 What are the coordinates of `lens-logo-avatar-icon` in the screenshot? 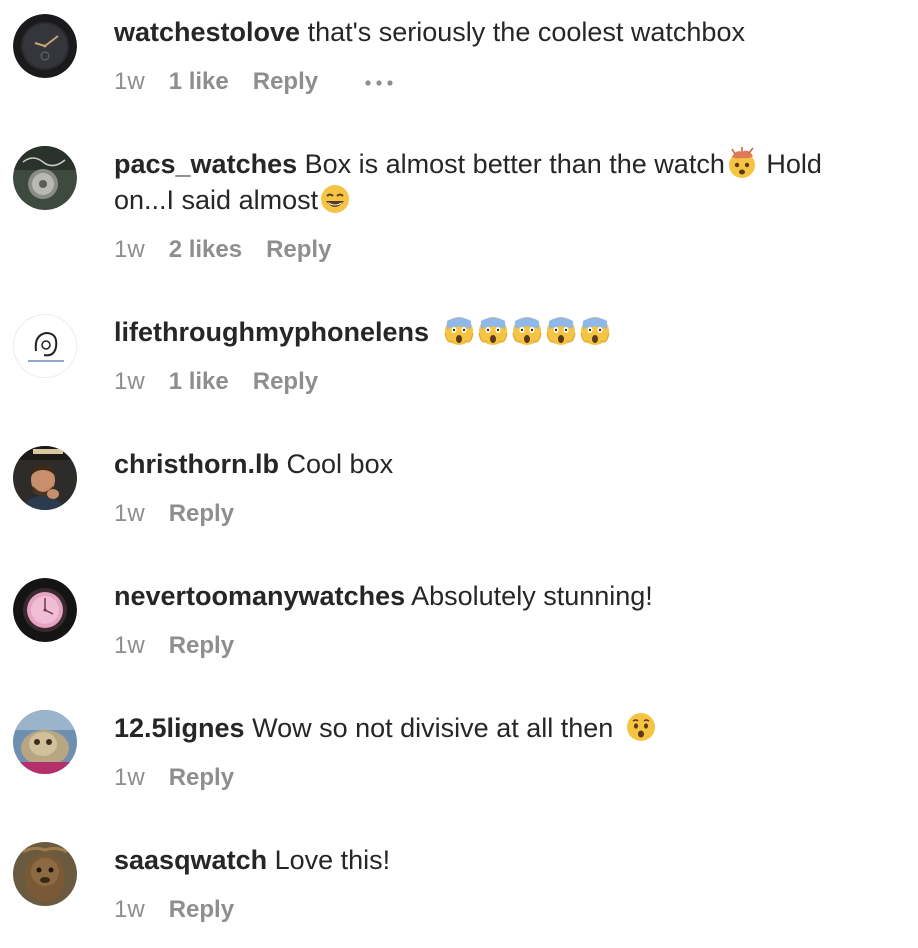 It's located at (45, 346).